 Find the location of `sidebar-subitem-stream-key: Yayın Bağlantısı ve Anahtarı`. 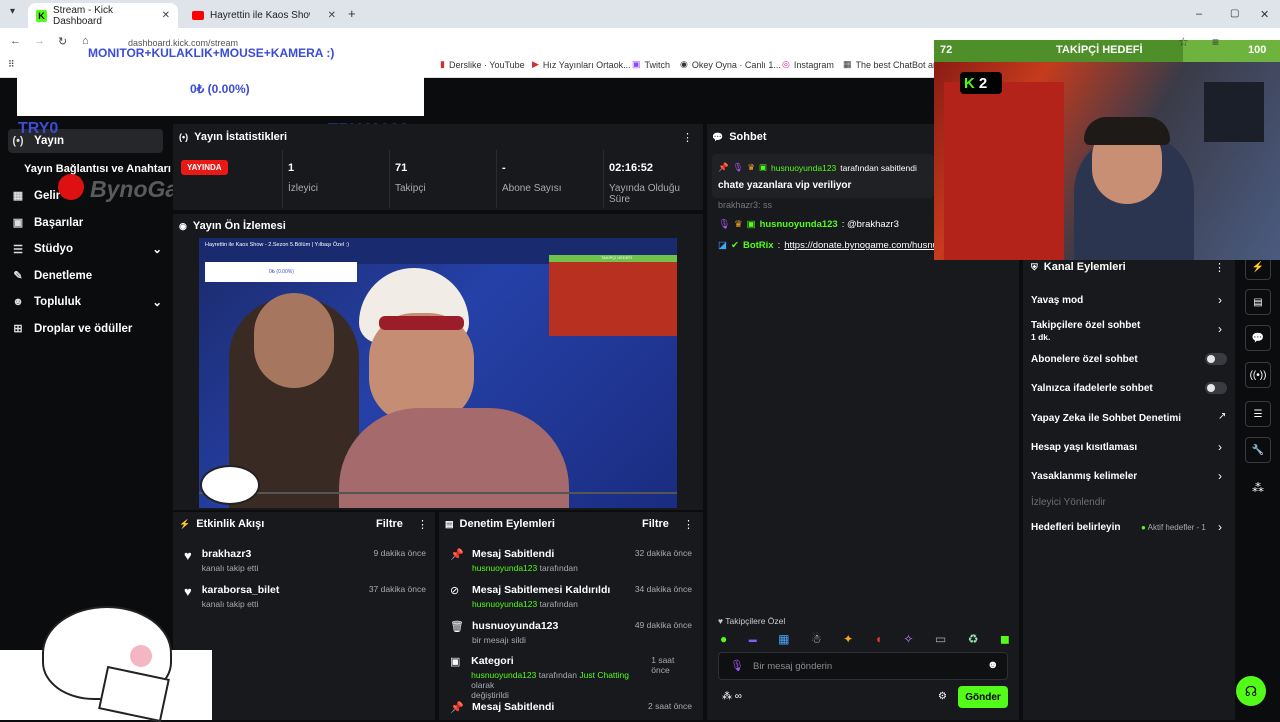

sidebar-subitem-stream-key: Yayın Bağlantısı ve Anahtarı is located at coordinates (97, 169).